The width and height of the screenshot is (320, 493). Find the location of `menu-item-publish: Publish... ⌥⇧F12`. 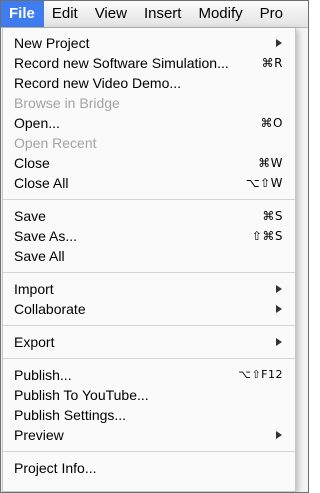

menu-item-publish: Publish... ⌥⇧F12 is located at coordinates (149, 375).